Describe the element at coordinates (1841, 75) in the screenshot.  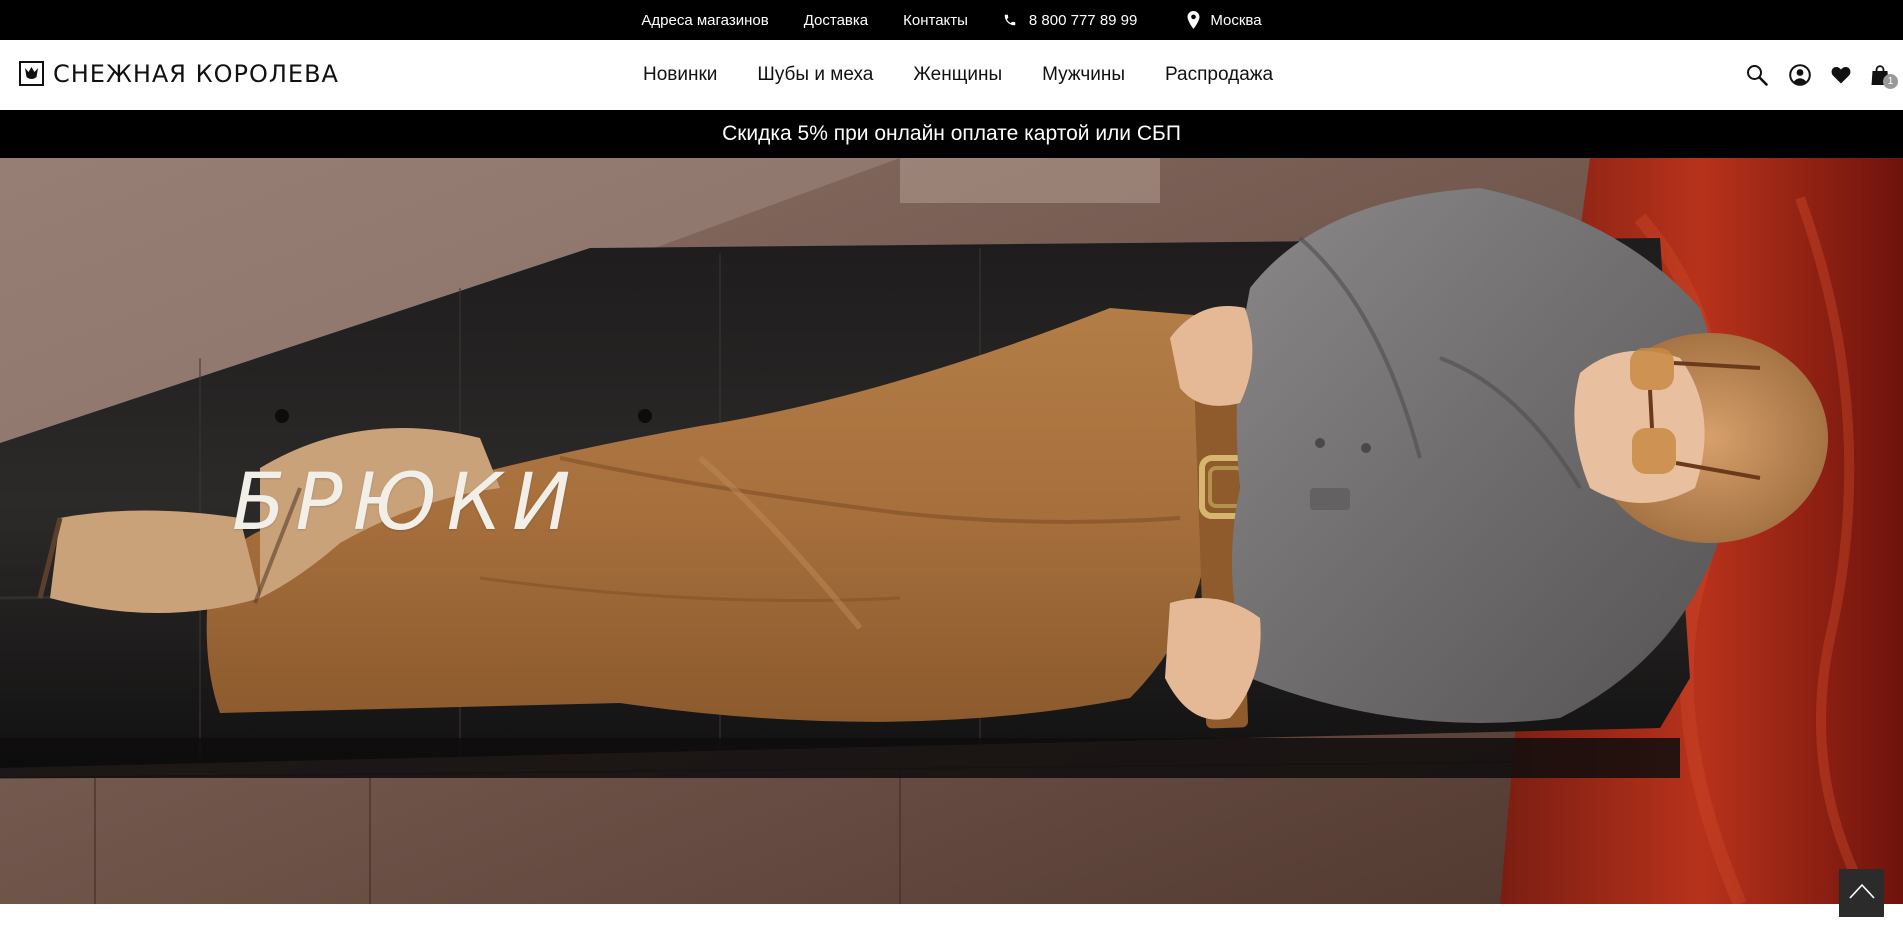
I see `heart-icon` at that location.